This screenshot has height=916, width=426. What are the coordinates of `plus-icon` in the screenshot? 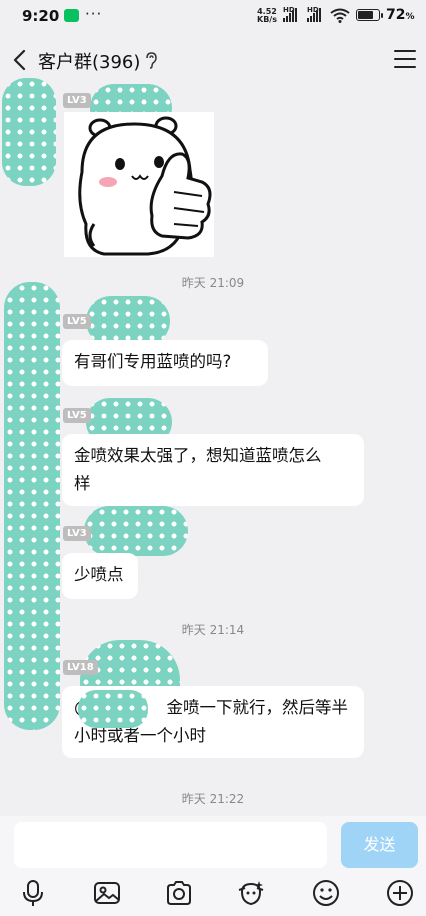 It's located at (400, 893).